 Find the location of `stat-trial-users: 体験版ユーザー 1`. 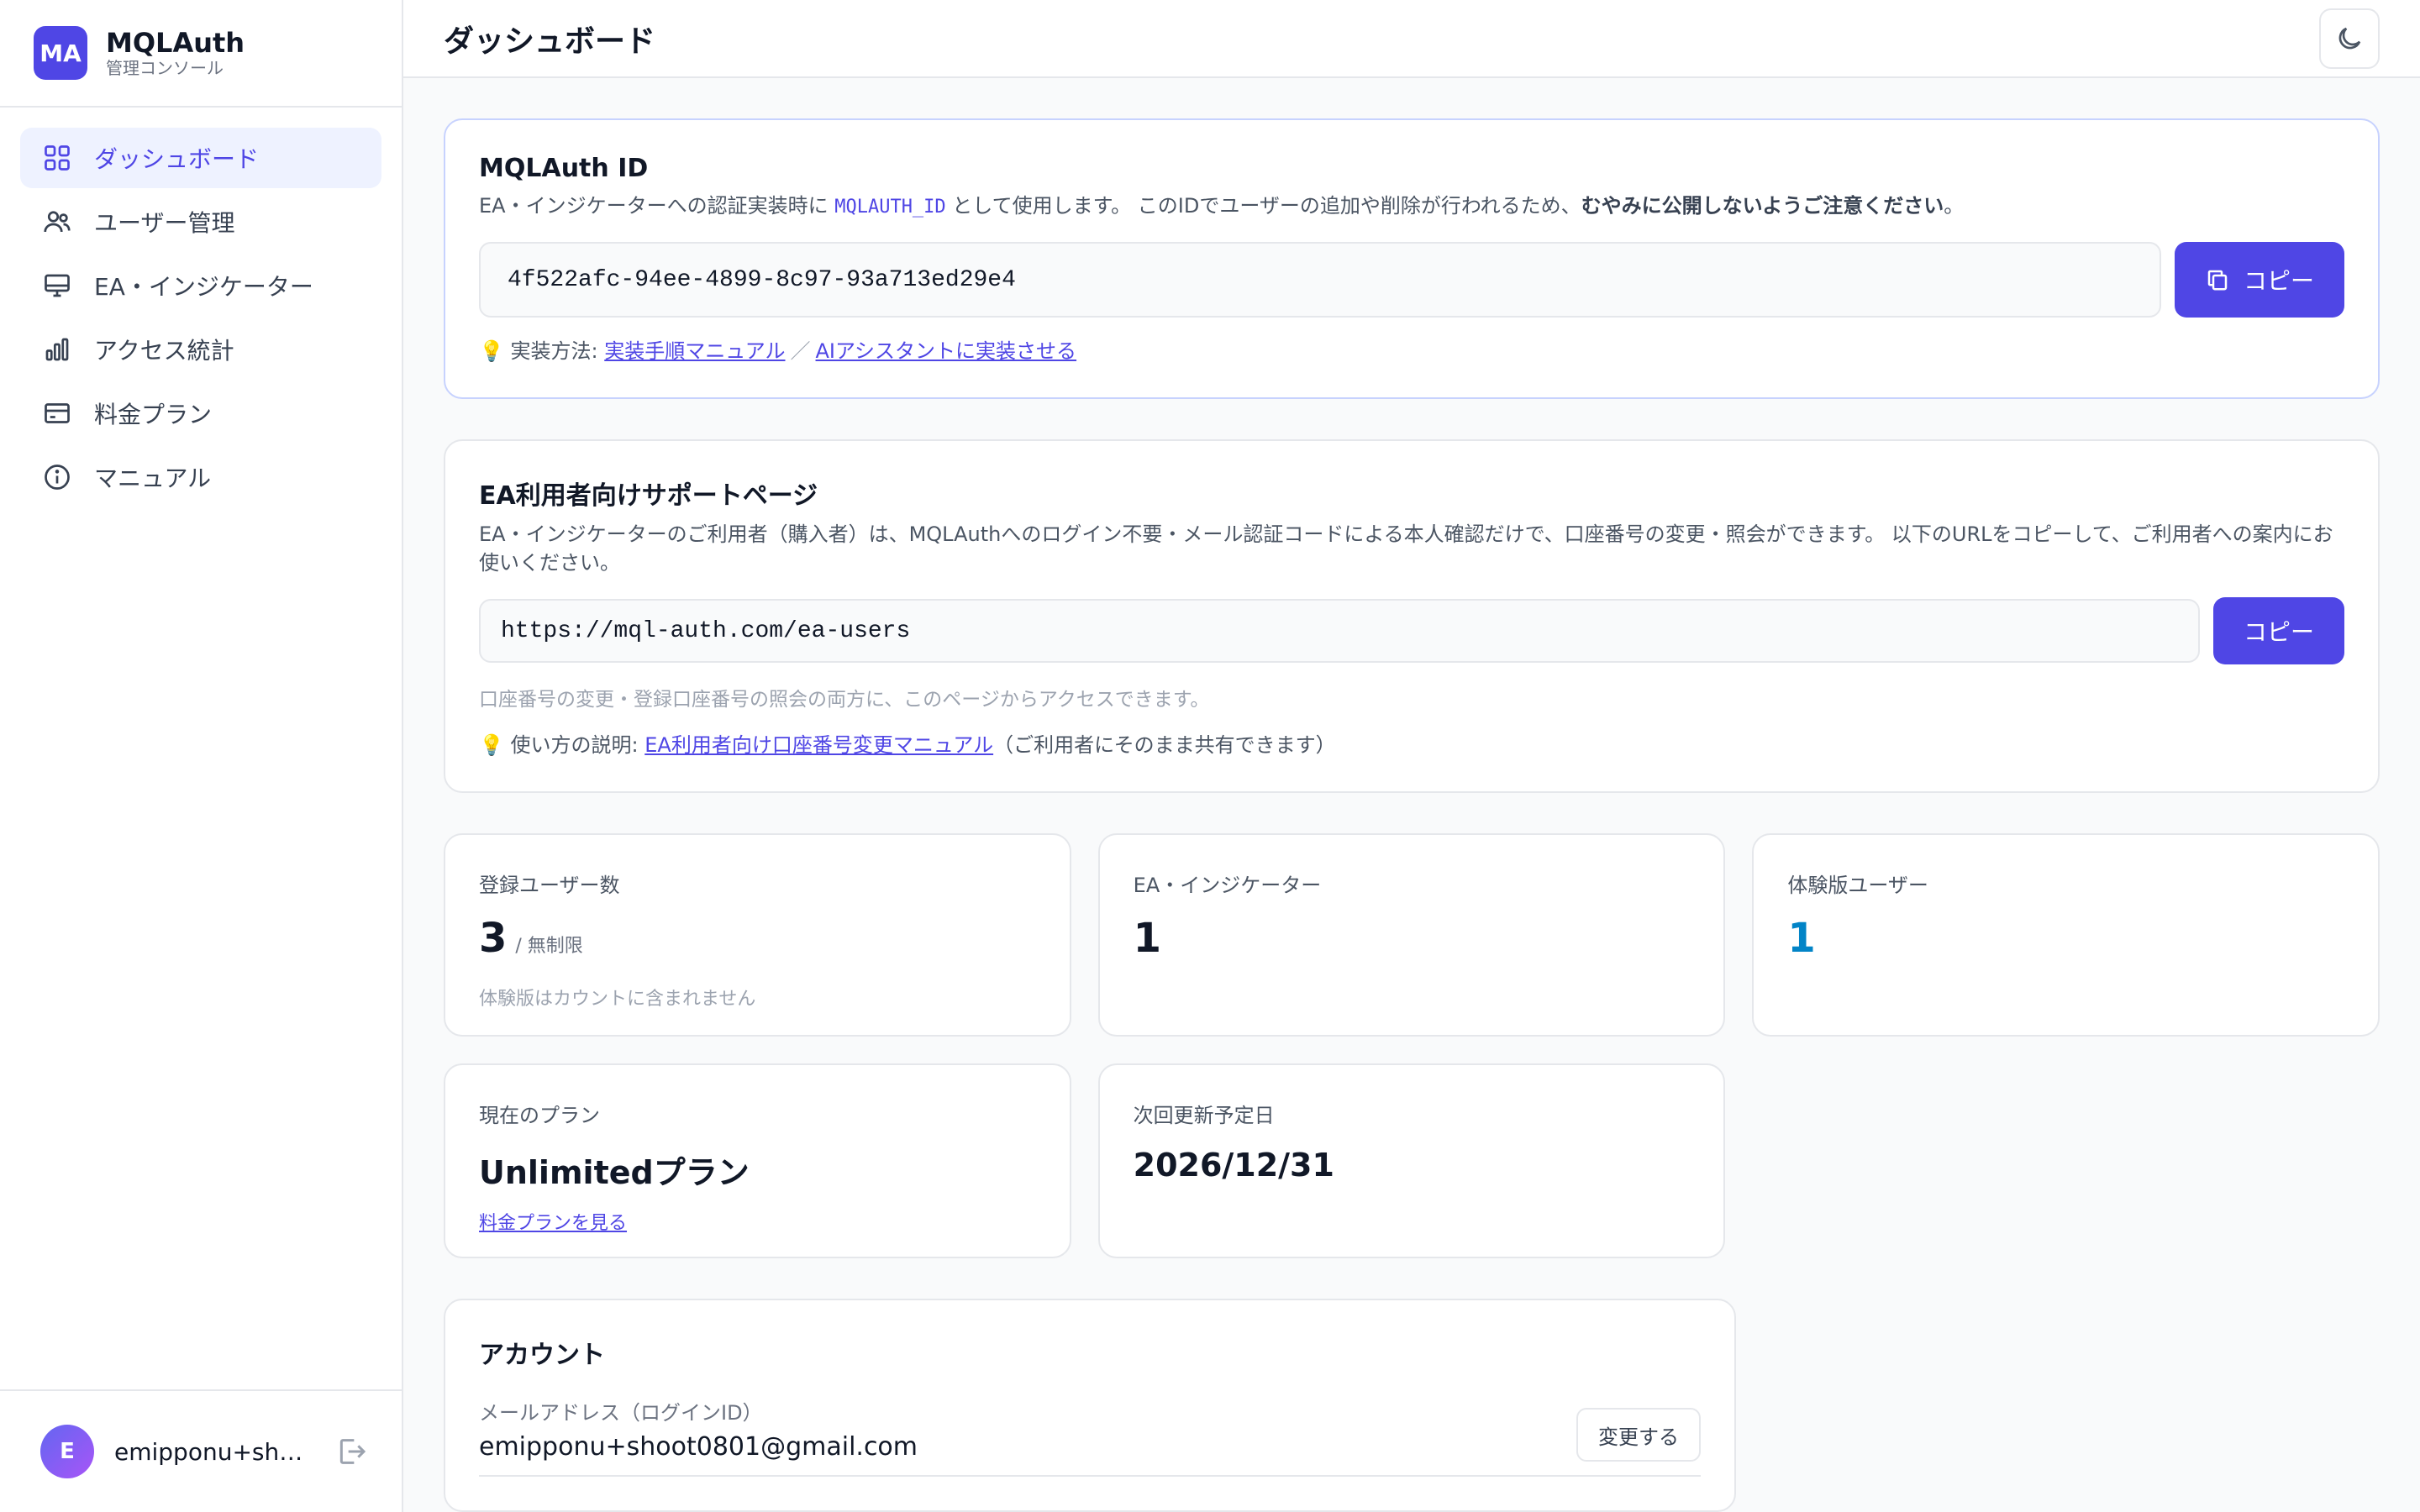

stat-trial-users: 体験版ユーザー 1 is located at coordinates (2066, 935).